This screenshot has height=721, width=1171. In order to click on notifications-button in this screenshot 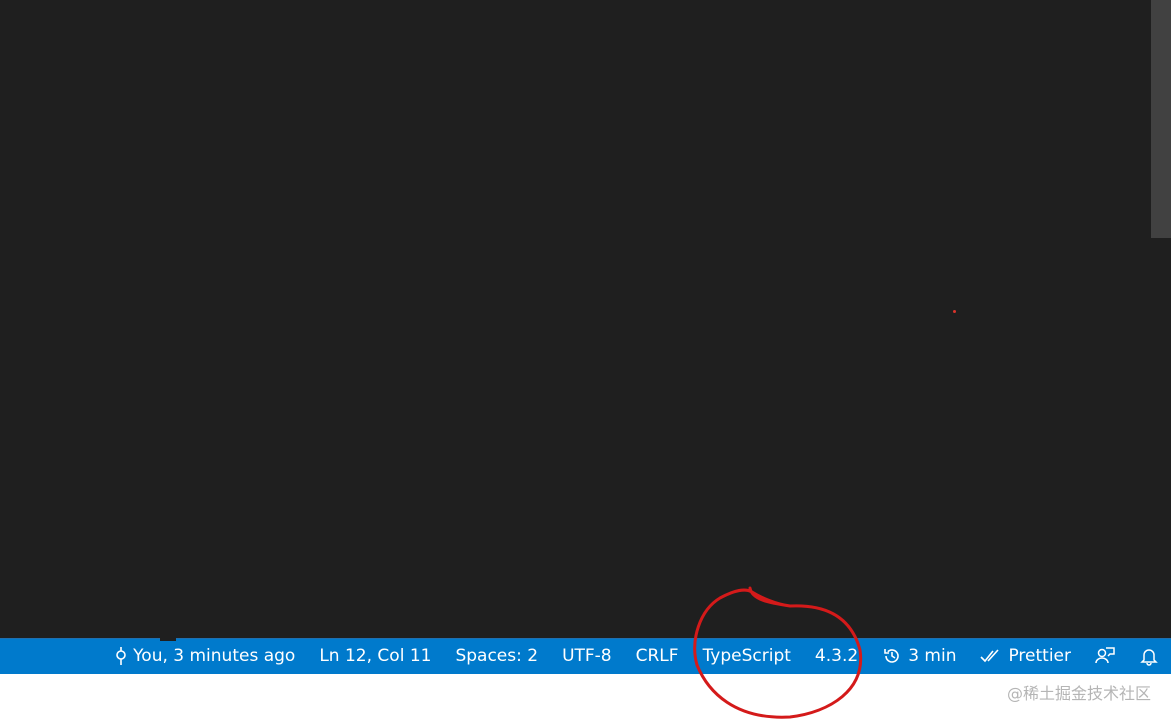, I will do `click(1149, 656)`.